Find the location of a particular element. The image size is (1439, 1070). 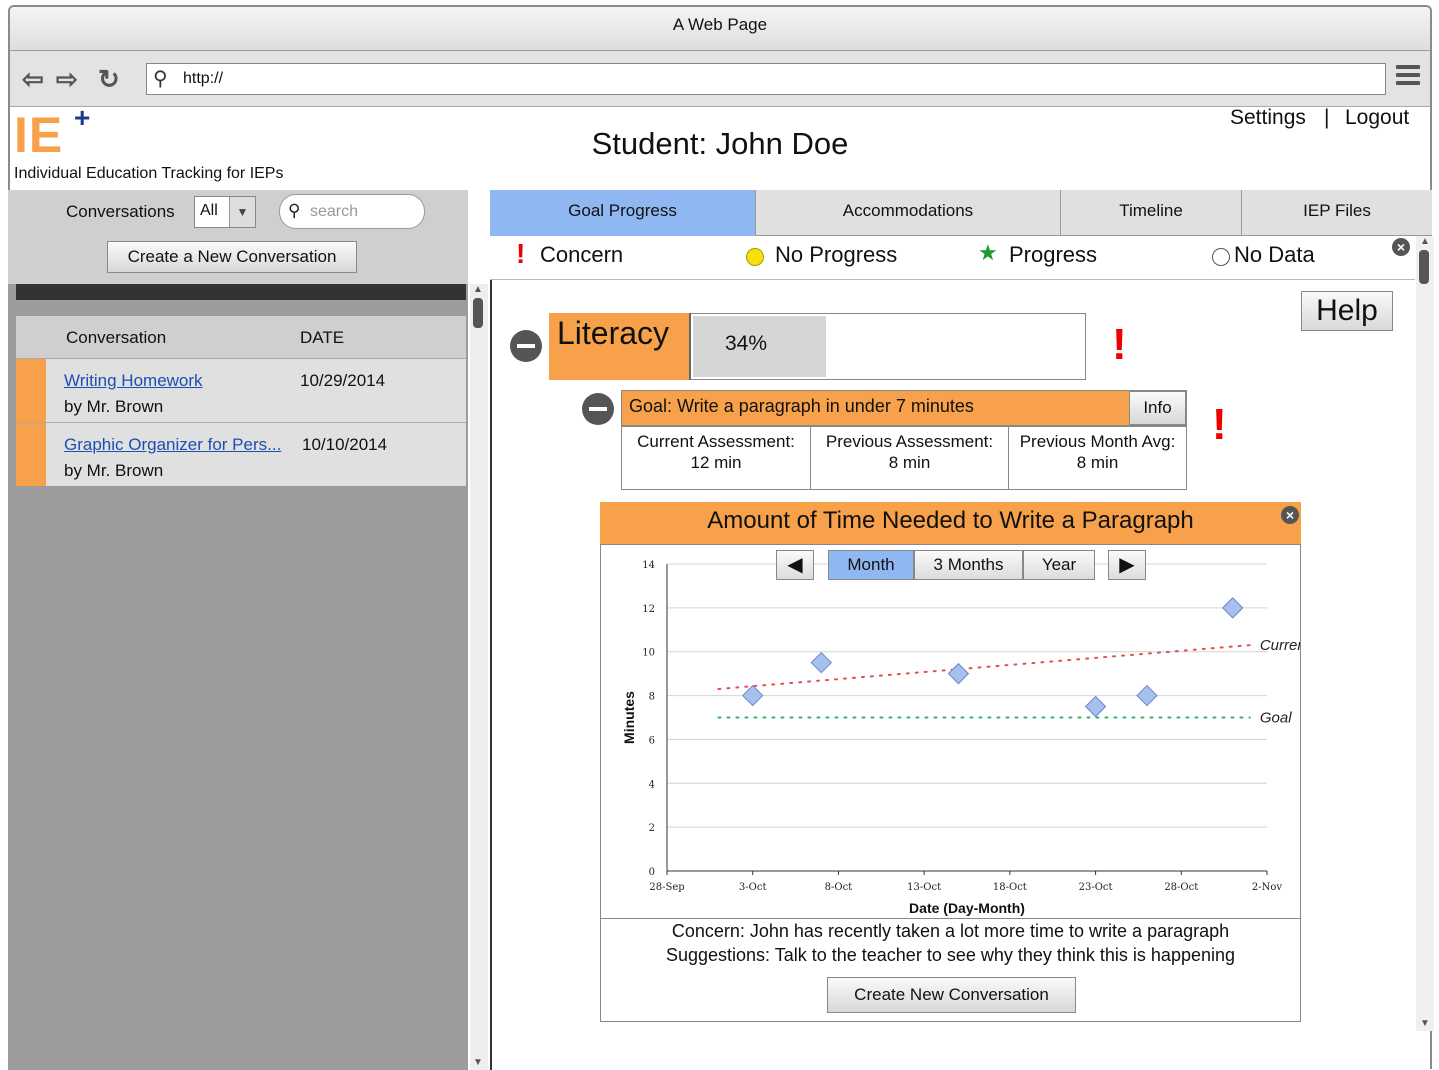

chevron-down-icon: ▼ is located at coordinates (242, 212).